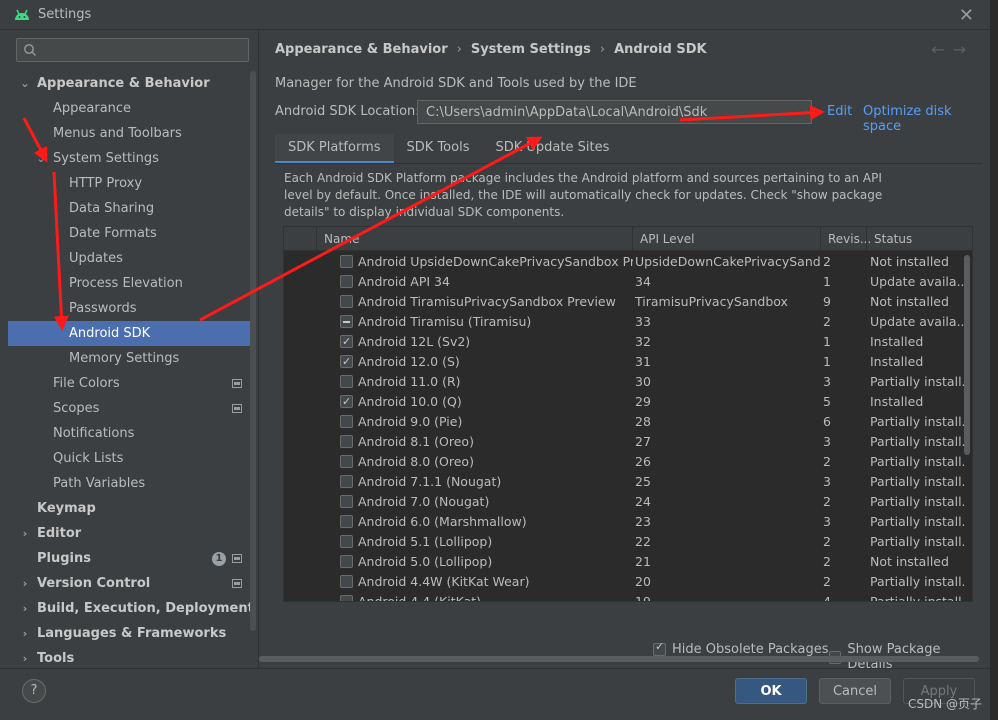  Describe the element at coordinates (129, 158) in the screenshot. I see `tree-system-settings: ⌄ System Settings` at that location.